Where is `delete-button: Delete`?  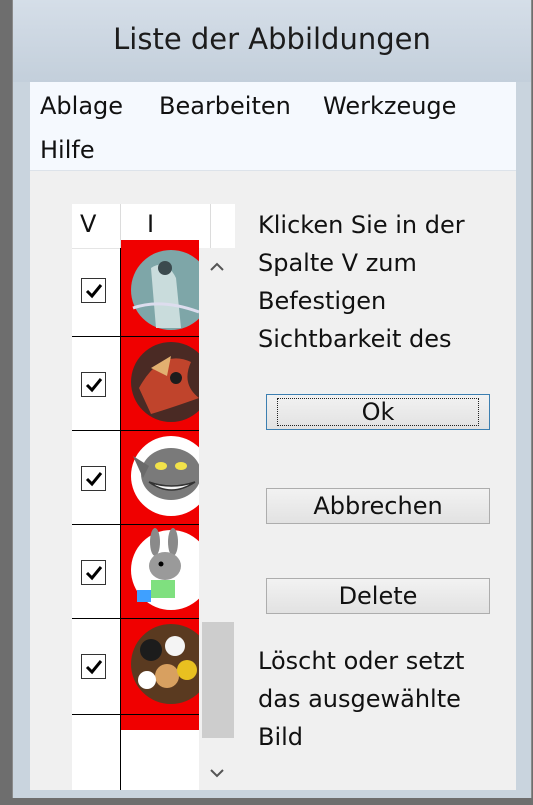
delete-button: Delete is located at coordinates (378, 596).